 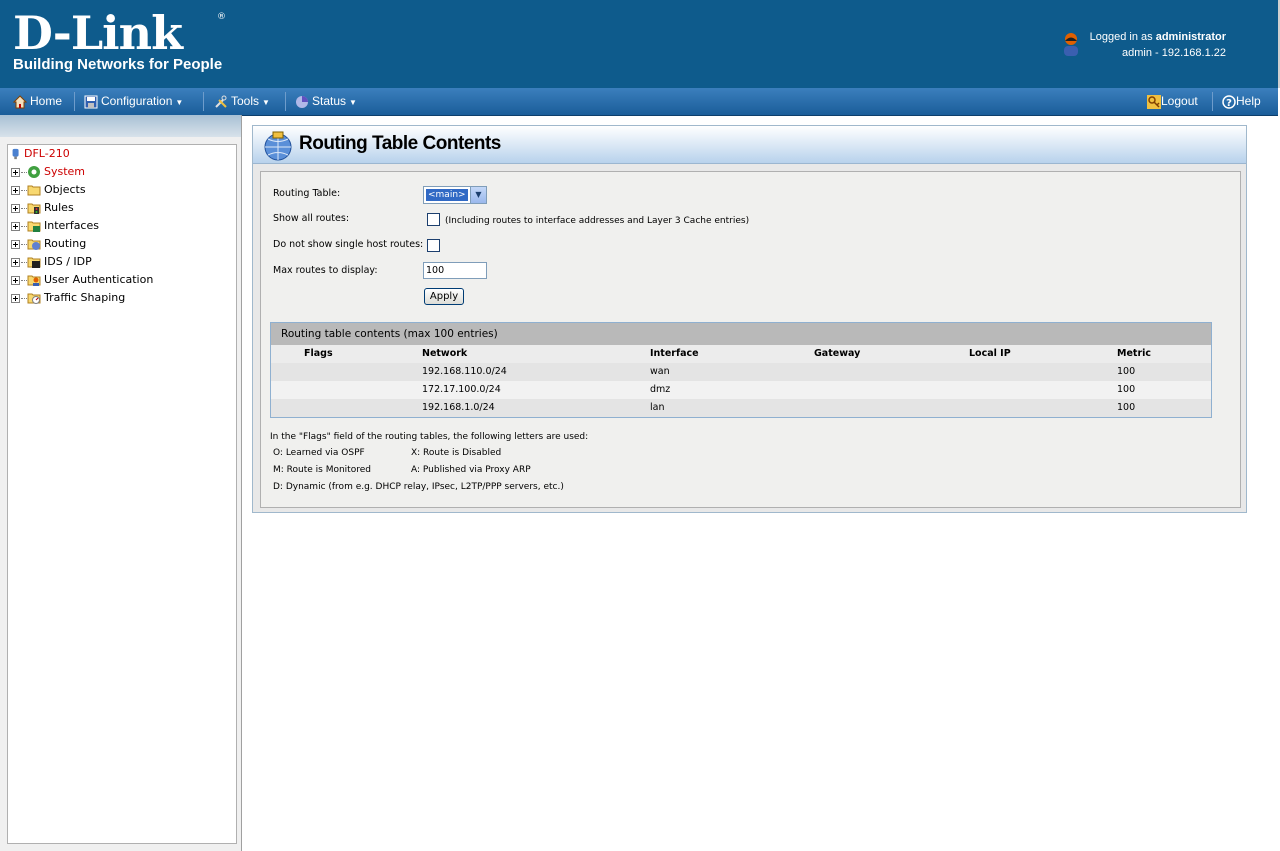 What do you see at coordinates (48, 190) in the screenshot?
I see `tree-item-objects: Objects` at bounding box center [48, 190].